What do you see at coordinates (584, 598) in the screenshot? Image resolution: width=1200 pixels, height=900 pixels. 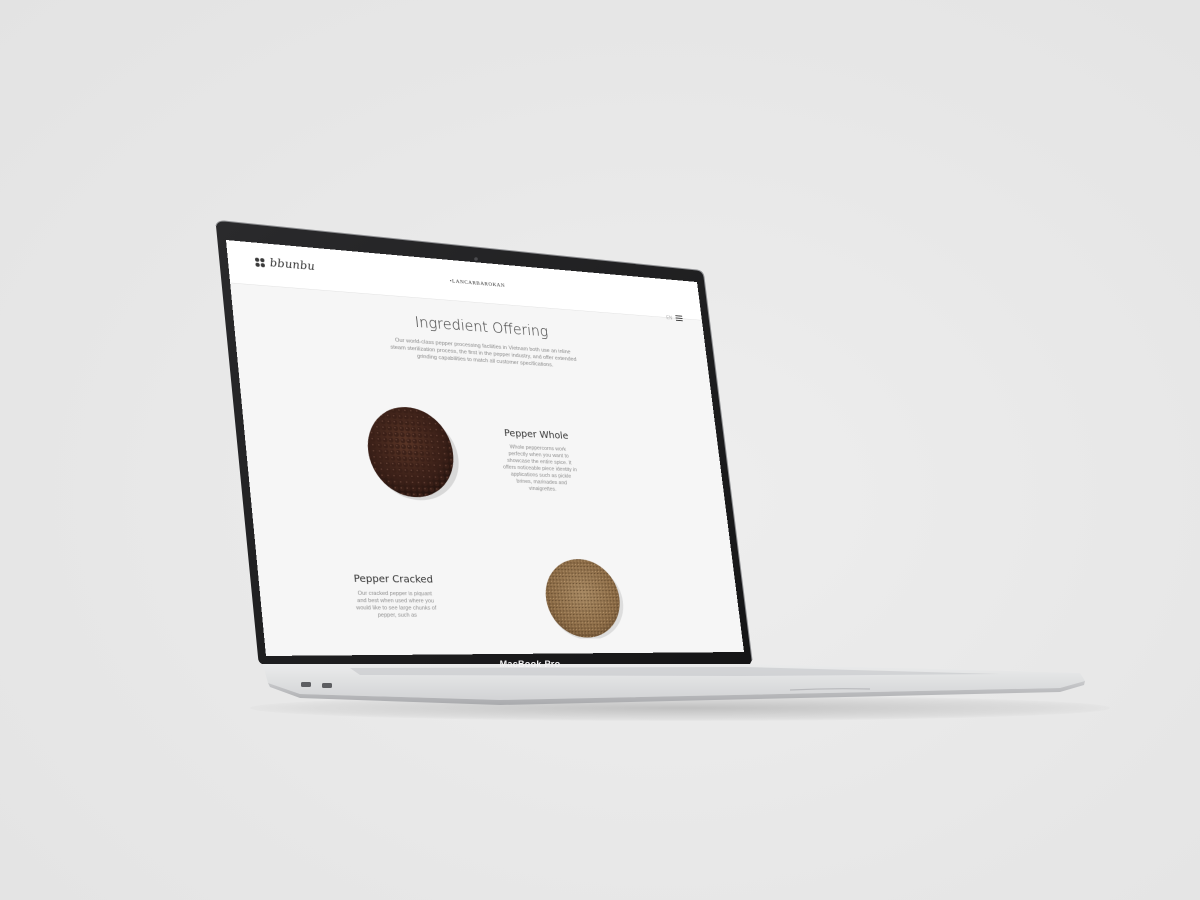 I see `cracked-pepper-pile-image` at bounding box center [584, 598].